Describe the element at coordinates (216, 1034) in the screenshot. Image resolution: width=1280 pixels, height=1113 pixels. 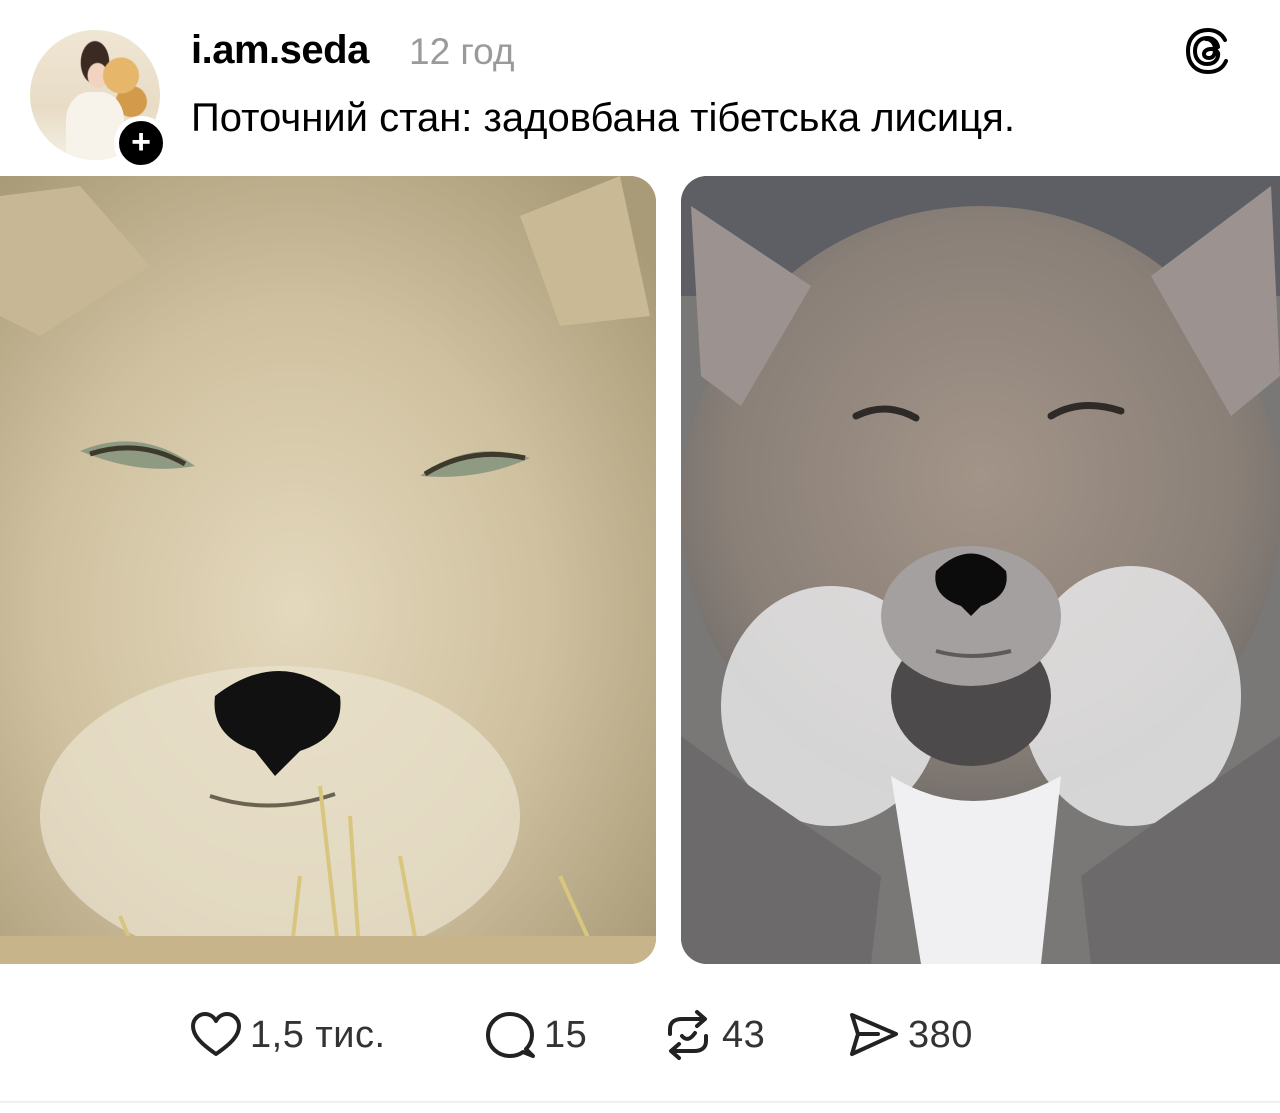
I see `heart-icon` at that location.